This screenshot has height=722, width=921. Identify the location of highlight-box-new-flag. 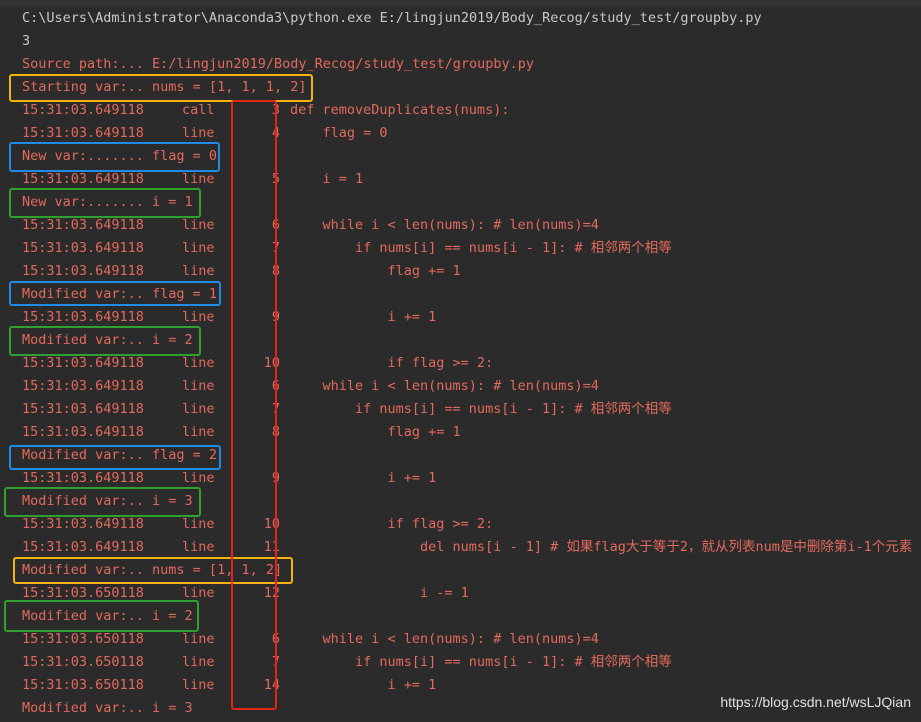
(114, 157).